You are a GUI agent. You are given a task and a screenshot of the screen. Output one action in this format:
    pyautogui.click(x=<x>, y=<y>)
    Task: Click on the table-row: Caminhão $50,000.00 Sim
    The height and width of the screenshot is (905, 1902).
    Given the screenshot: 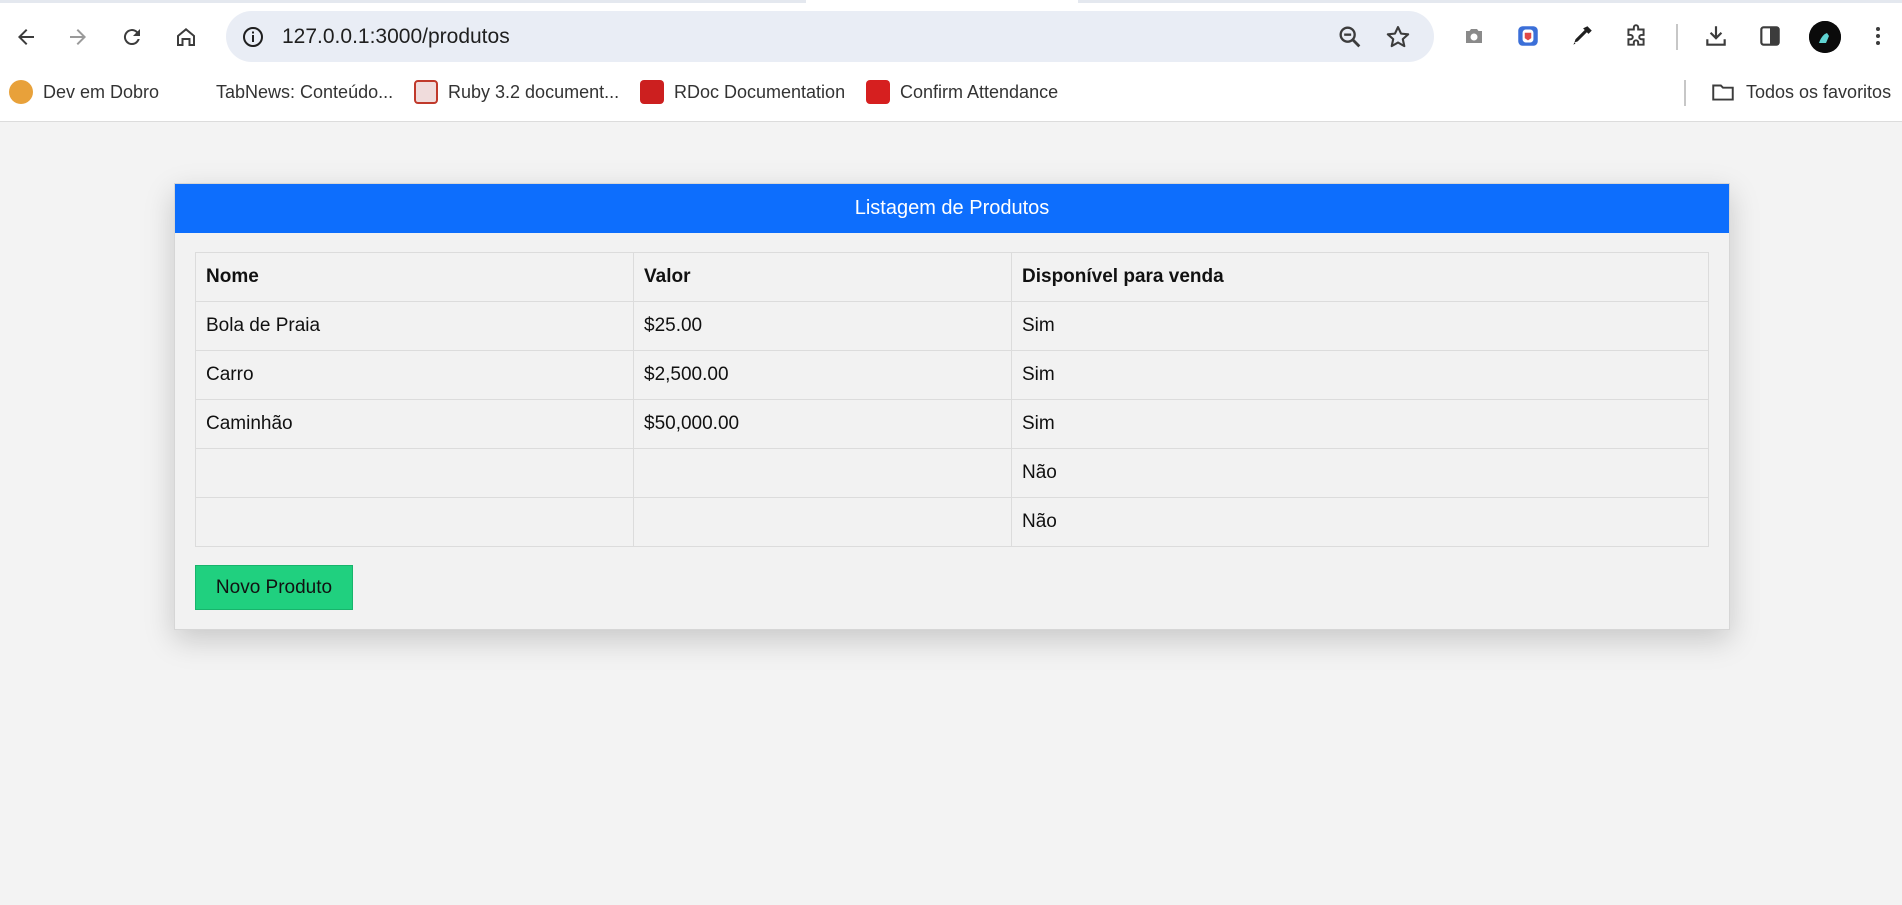 What is the action you would take?
    pyautogui.click(x=952, y=424)
    